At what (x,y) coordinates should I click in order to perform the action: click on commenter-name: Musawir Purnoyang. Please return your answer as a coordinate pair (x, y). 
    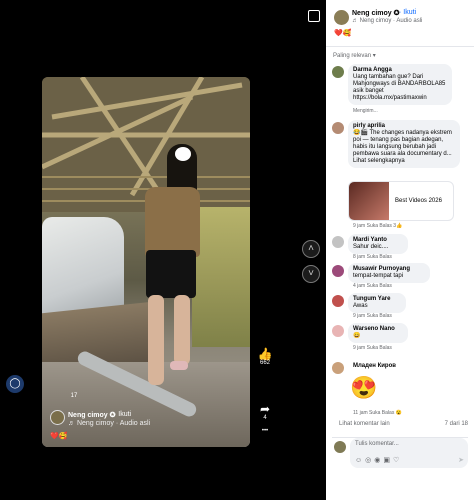
    Looking at the image, I should click on (389, 269).